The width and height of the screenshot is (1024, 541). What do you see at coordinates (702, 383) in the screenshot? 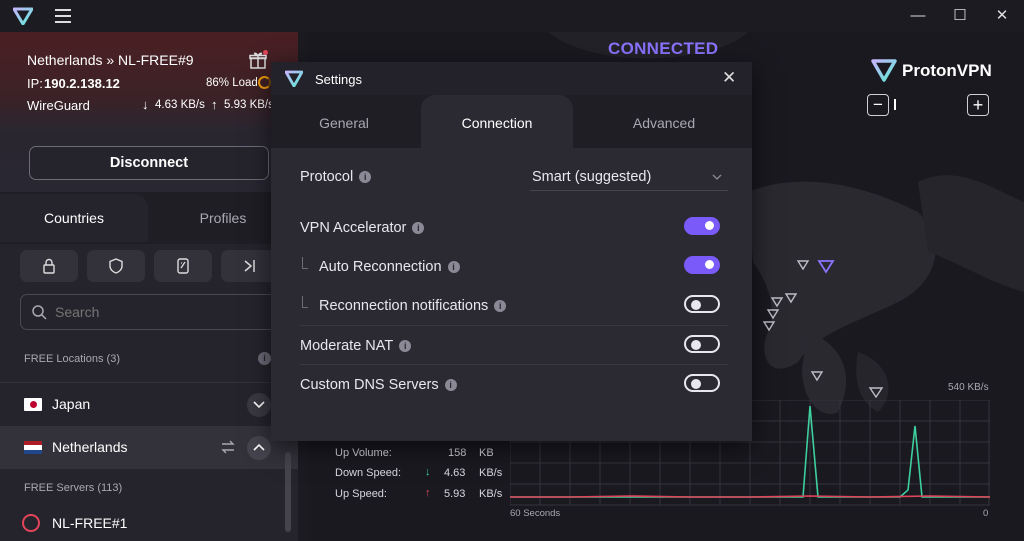
I see `custom-dns-toggle` at bounding box center [702, 383].